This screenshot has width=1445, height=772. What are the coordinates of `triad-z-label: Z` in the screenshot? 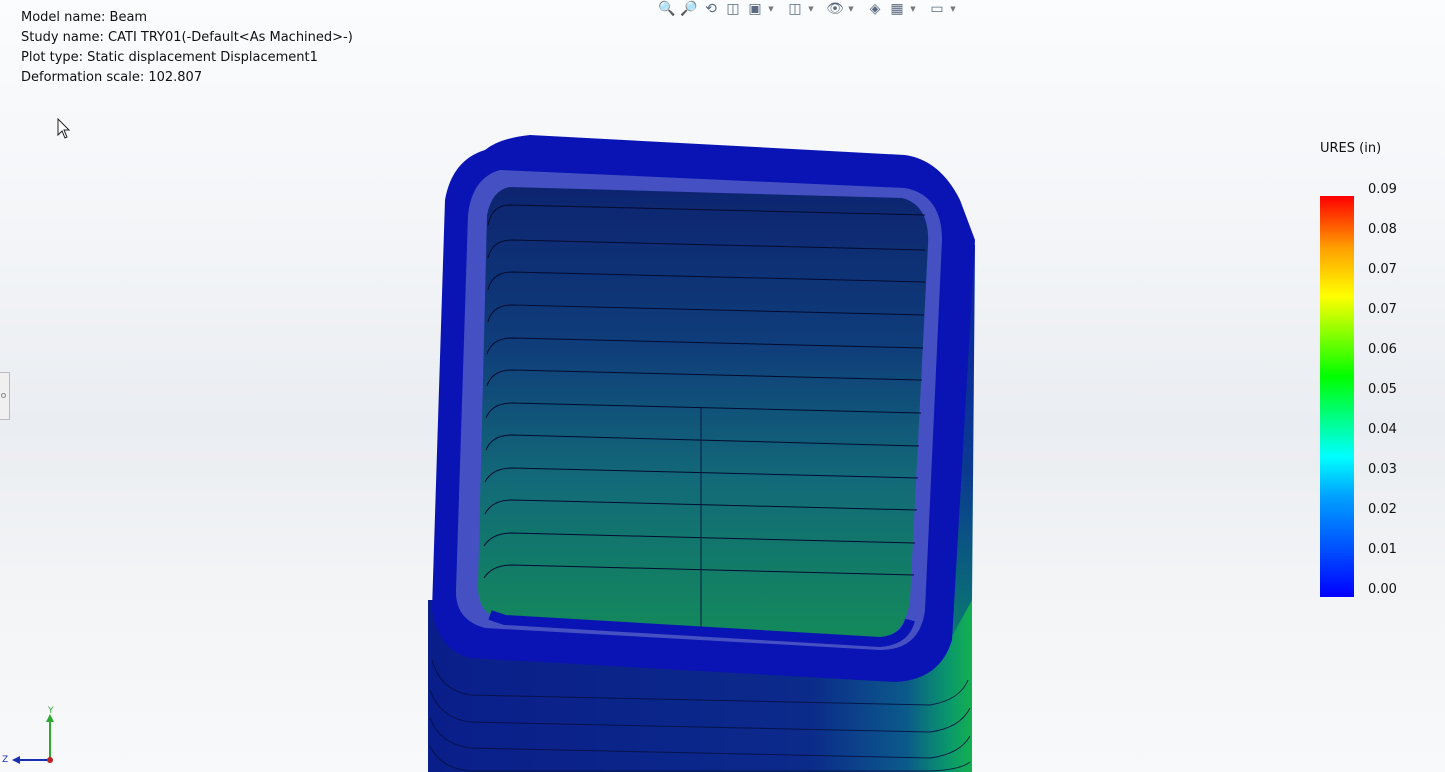 It's located at (5, 760).